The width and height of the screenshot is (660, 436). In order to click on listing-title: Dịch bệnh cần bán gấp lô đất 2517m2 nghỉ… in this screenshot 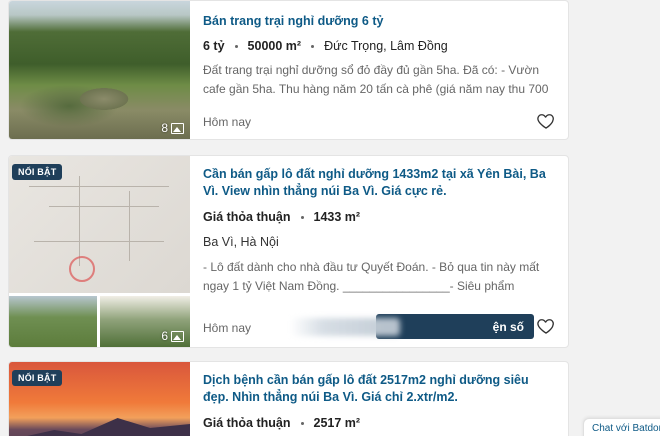, I will do `click(378, 389)`.